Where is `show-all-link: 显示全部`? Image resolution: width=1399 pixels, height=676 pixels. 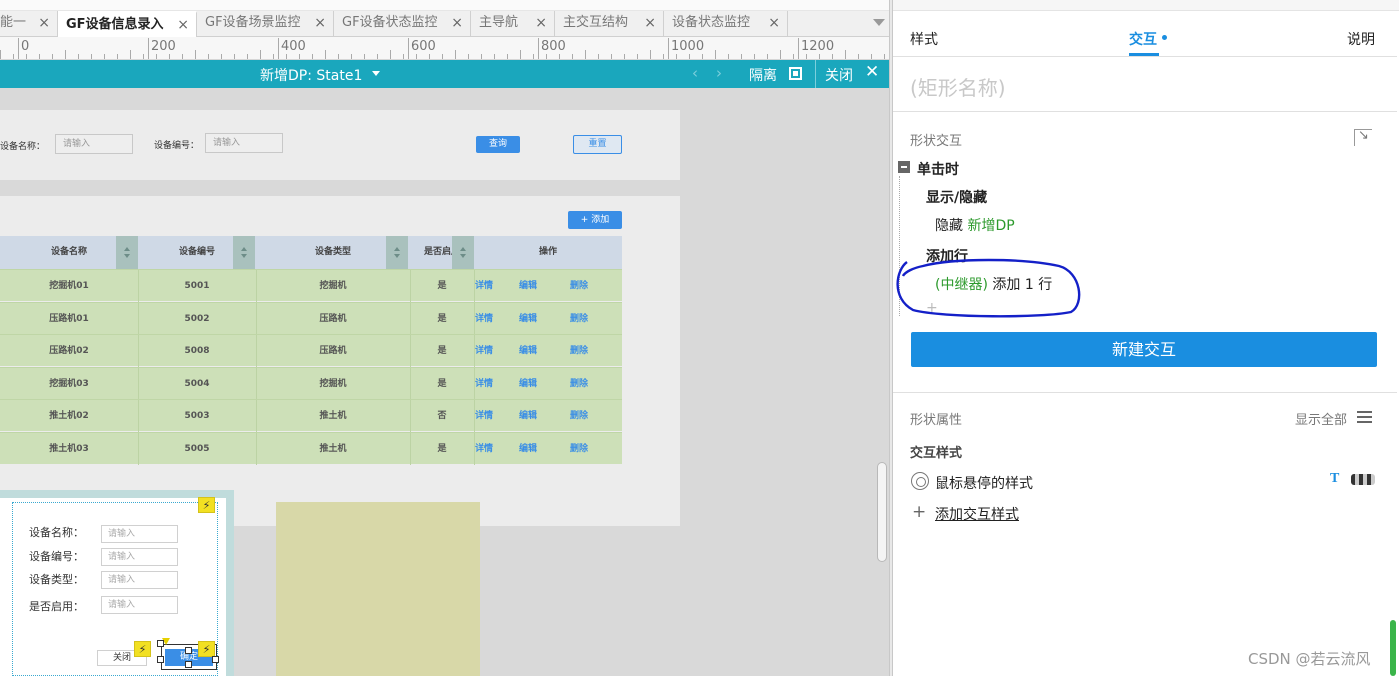 show-all-link: 显示全部 is located at coordinates (1321, 418).